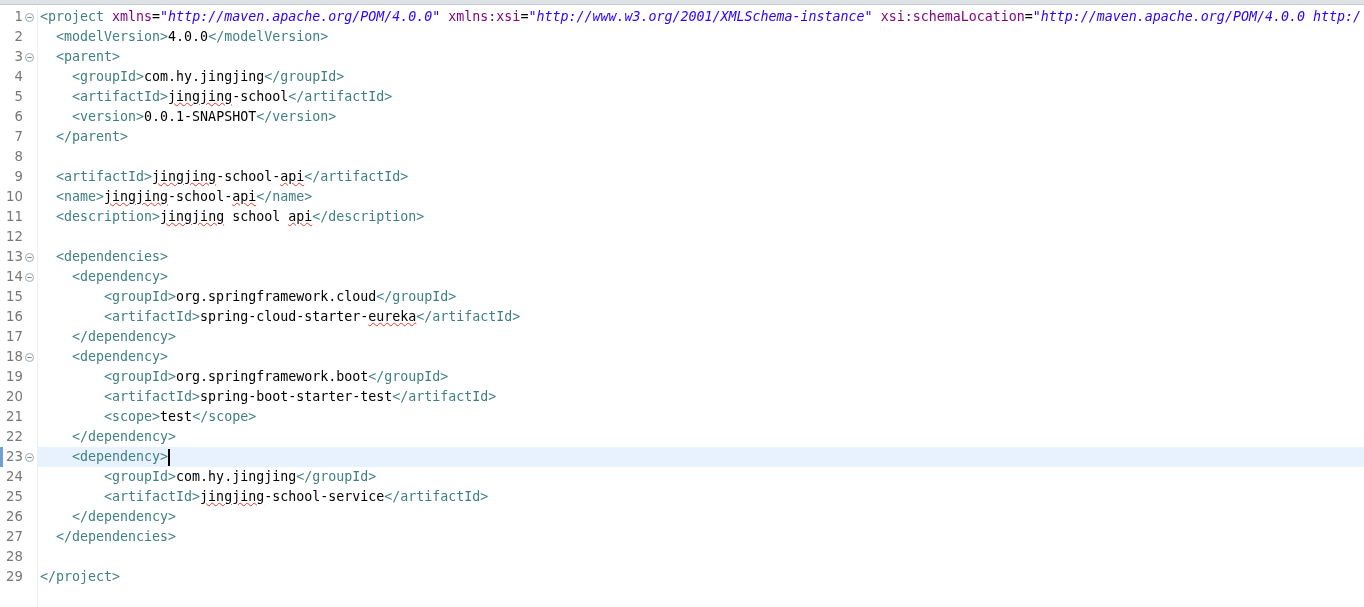  What do you see at coordinates (180, 417) in the screenshot?
I see `code-line: <scope>test</scope>` at bounding box center [180, 417].